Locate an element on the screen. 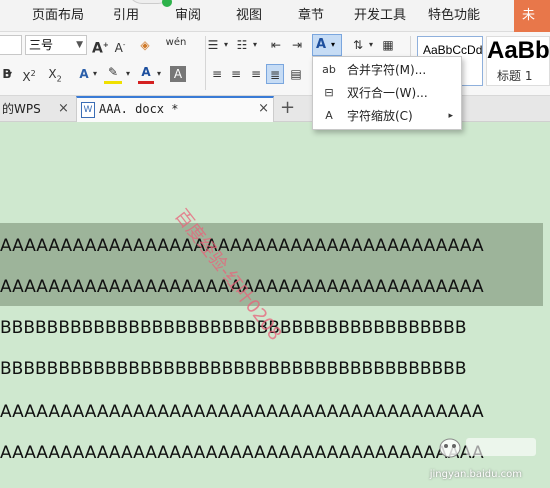 The width and height of the screenshot is (550, 488). menu-item-label: 字符缩放(C) is located at coordinates (380, 116).